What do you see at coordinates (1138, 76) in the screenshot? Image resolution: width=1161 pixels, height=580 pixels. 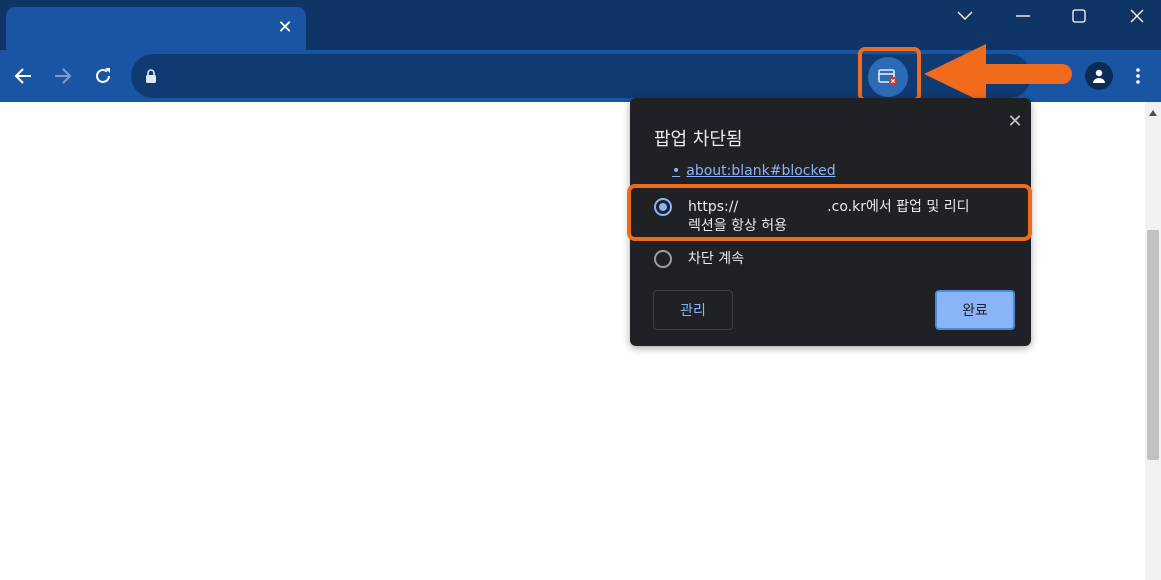 I see `menu-dots-icon` at bounding box center [1138, 76].